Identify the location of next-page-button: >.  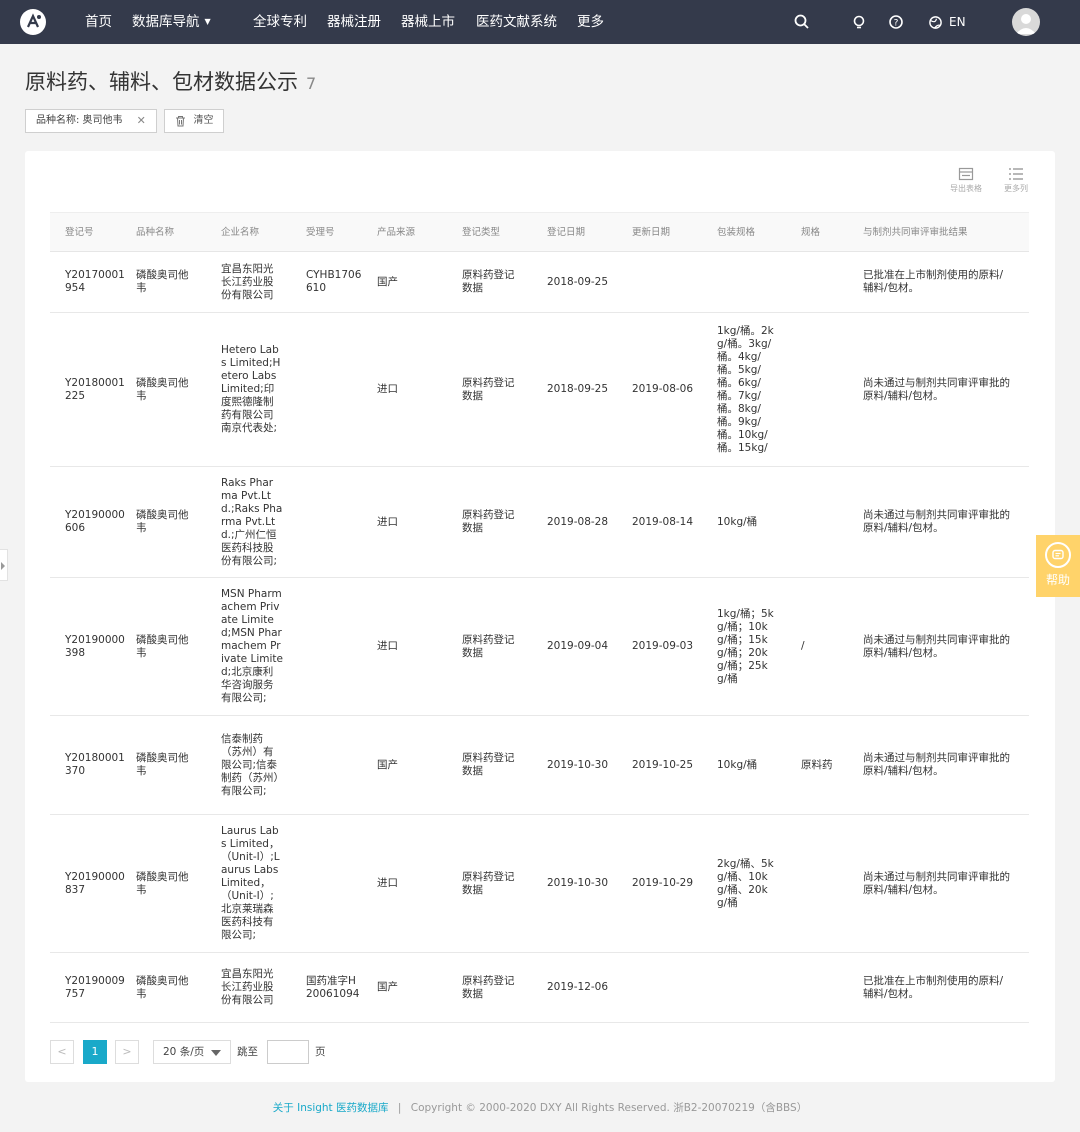
(127, 1052).